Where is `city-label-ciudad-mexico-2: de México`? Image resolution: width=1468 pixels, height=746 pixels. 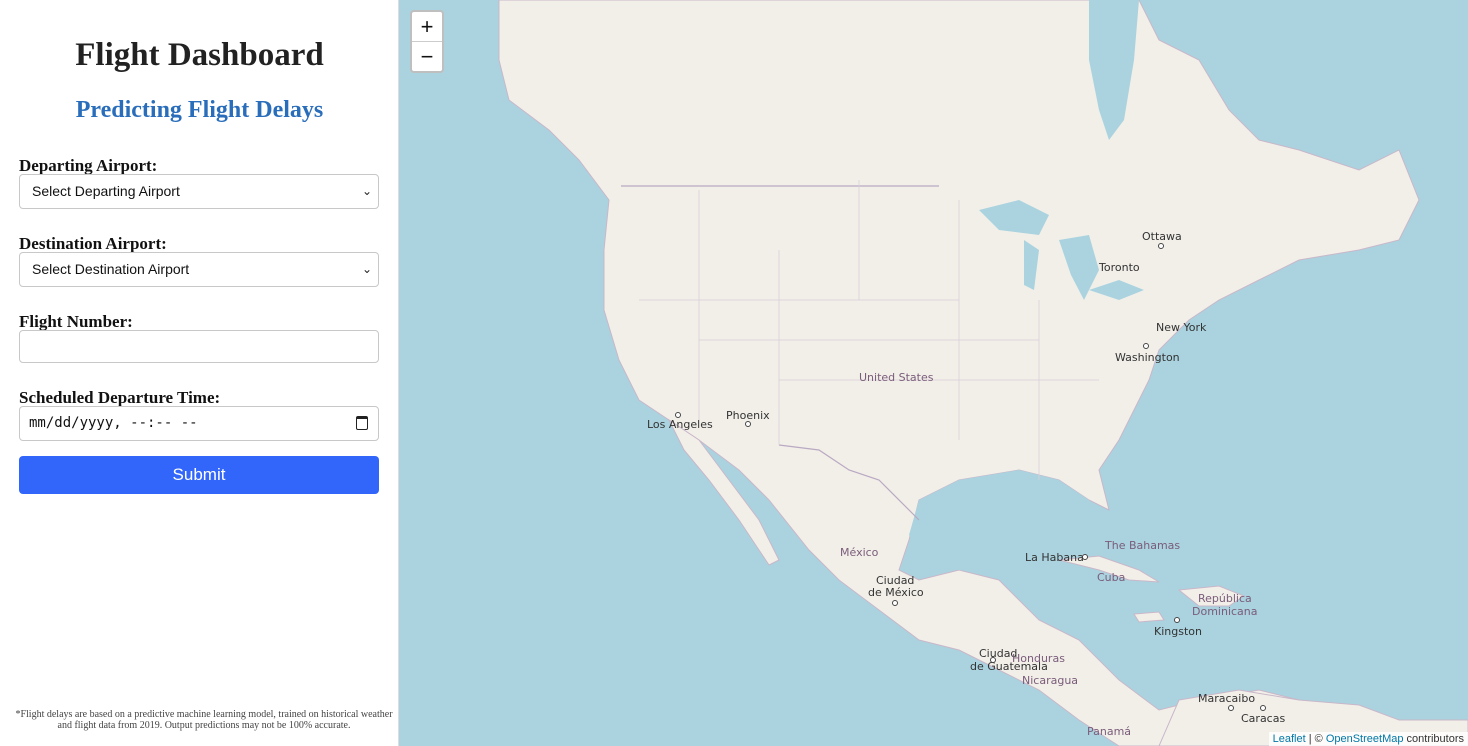
city-label-ciudad-mexico-2: de México is located at coordinates (896, 592).